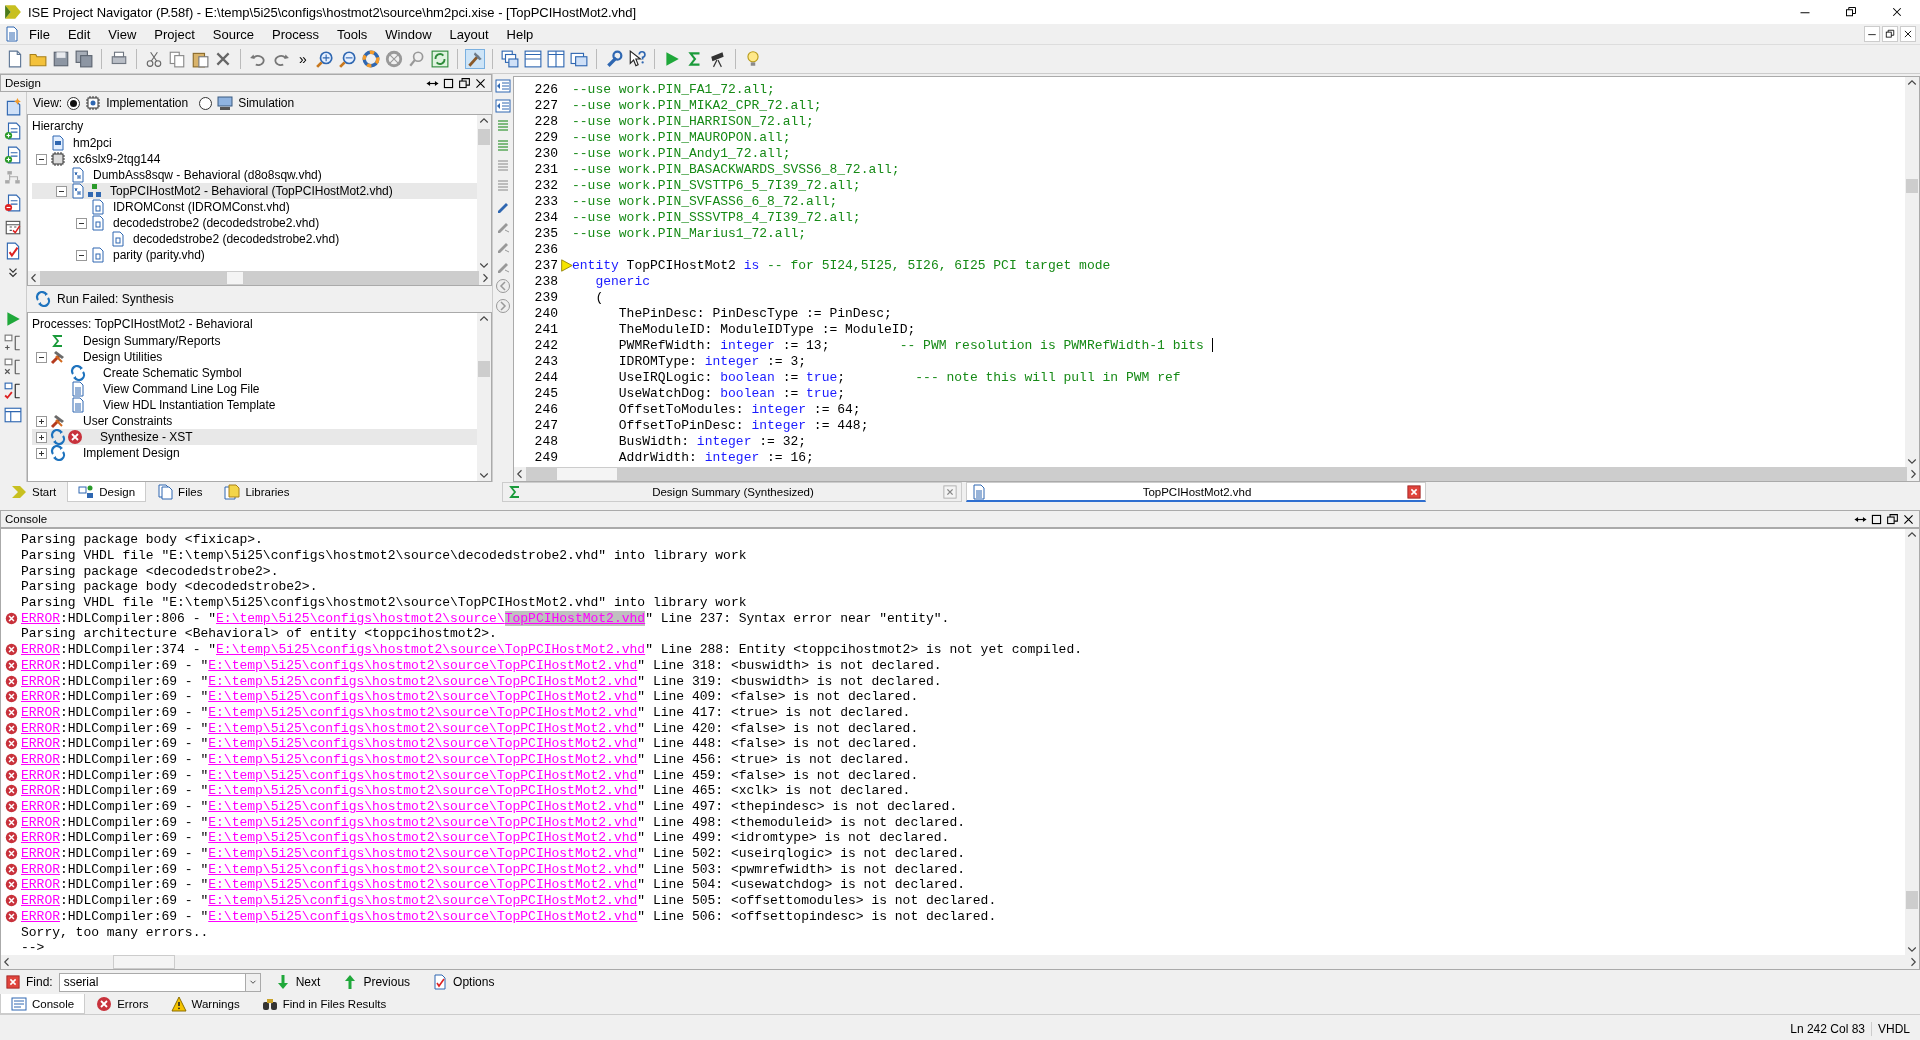 The image size is (1920, 1040). I want to click on cut-icon, so click(154, 59).